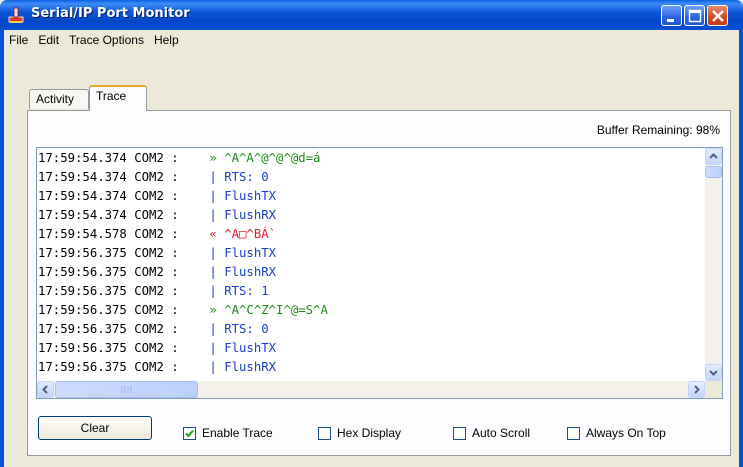 The height and width of the screenshot is (467, 743). I want to click on scroll-down-button, so click(713, 372).